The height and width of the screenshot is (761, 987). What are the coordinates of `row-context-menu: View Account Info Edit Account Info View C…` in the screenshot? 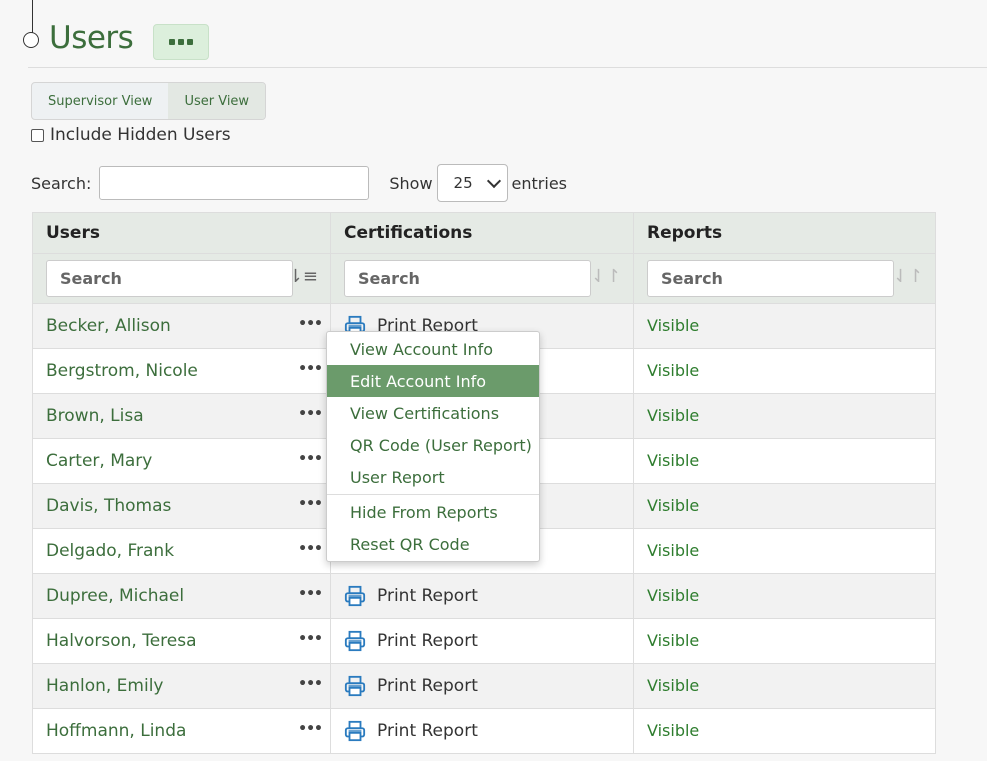 It's located at (433, 446).